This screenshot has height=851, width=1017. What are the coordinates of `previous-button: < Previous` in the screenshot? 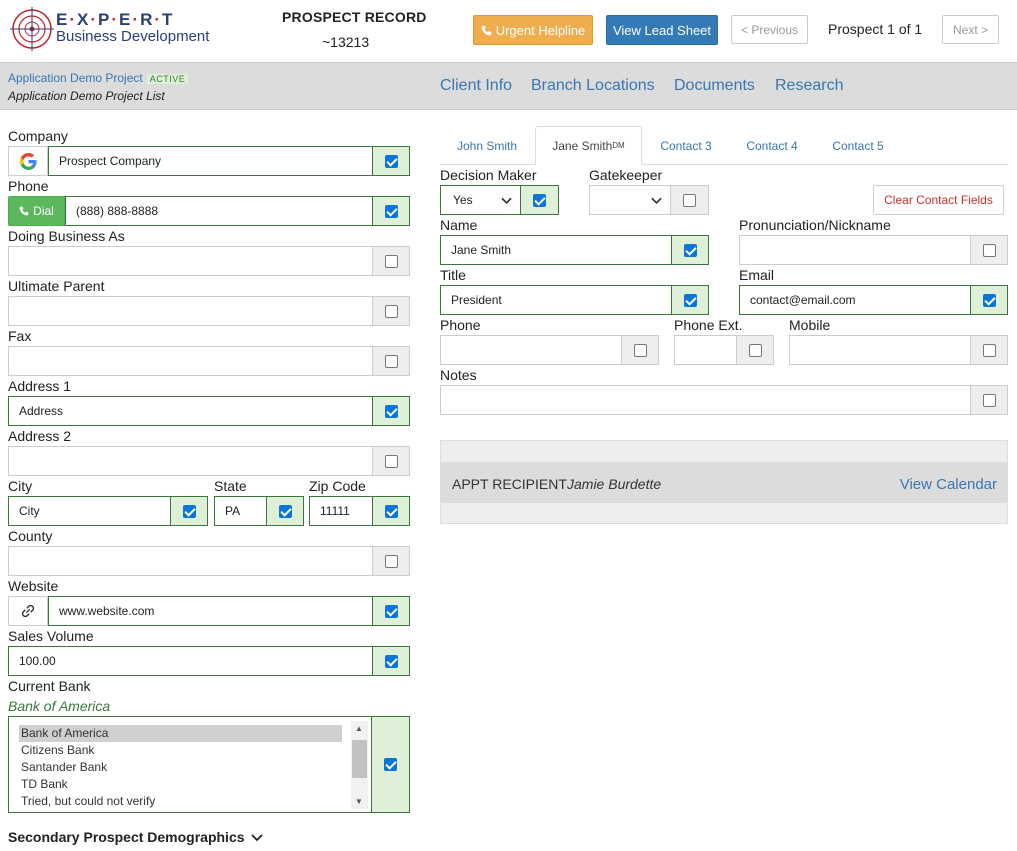 It's located at (769, 29).